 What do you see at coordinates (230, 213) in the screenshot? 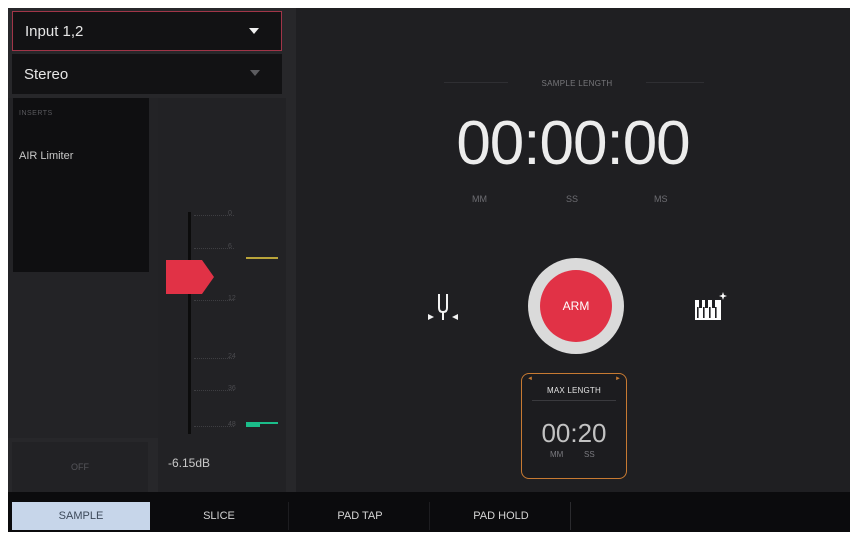
I see `fader-scale-label: 0` at bounding box center [230, 213].